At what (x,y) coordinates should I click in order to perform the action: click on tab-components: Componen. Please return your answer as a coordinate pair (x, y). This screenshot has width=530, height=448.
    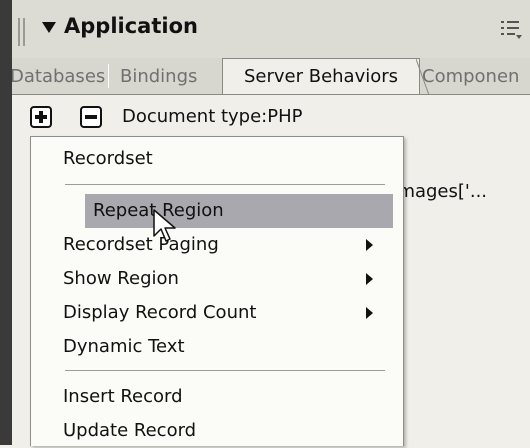
    Looking at the image, I should click on (470, 76).